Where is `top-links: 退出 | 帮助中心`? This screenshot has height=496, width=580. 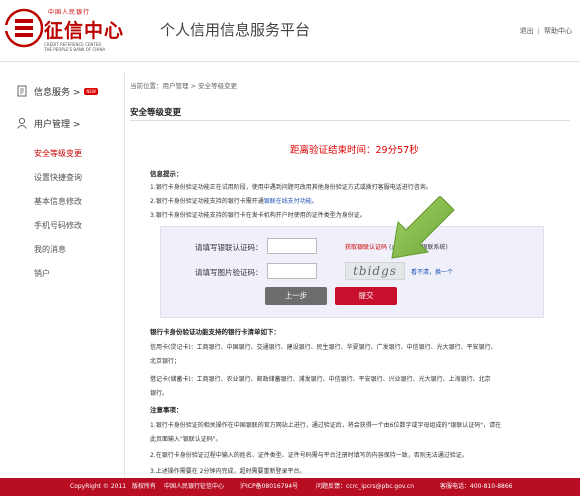 top-links: 退出 | 帮助中心 is located at coordinates (546, 31).